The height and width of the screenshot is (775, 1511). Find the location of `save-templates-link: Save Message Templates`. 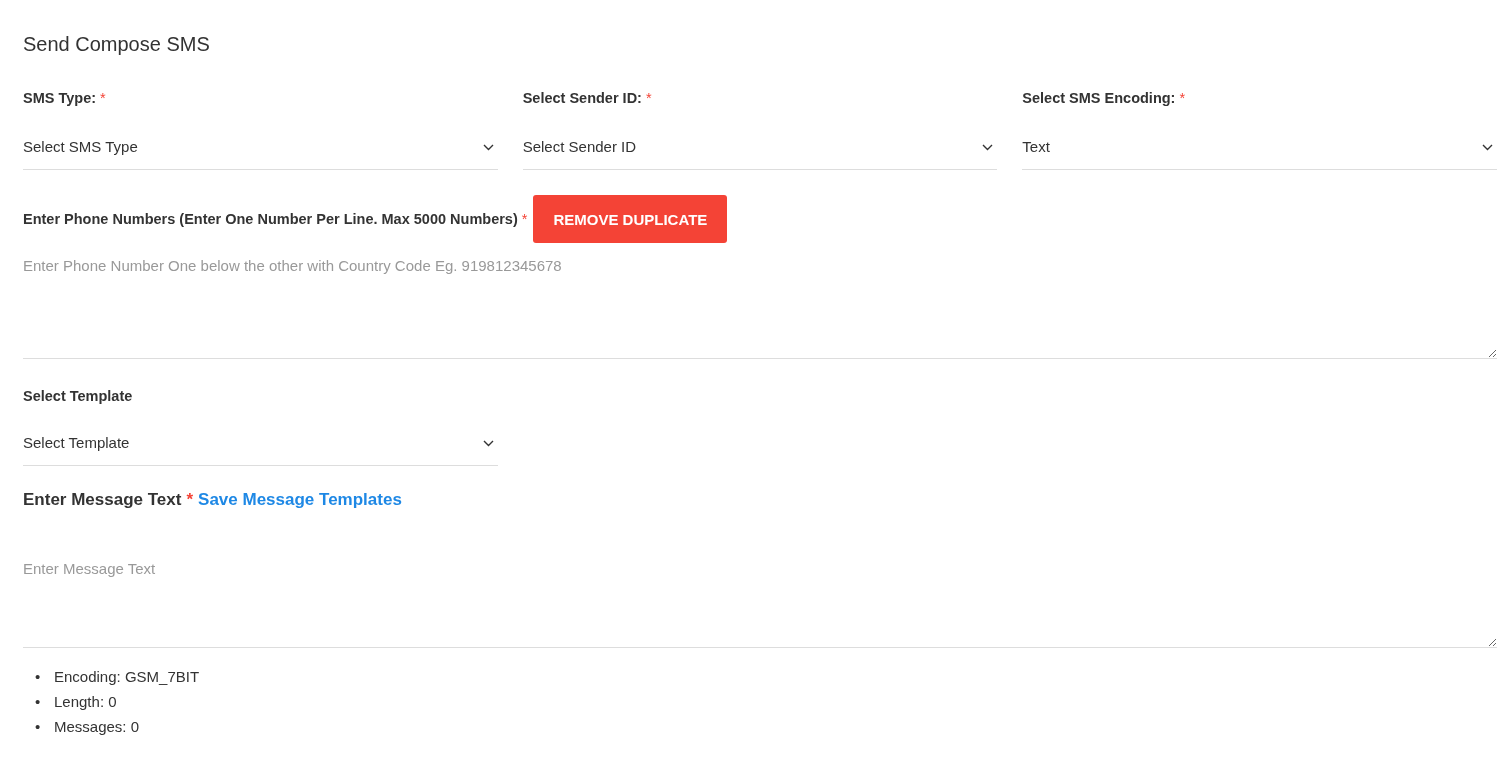

save-templates-link: Save Message Templates is located at coordinates (300, 500).